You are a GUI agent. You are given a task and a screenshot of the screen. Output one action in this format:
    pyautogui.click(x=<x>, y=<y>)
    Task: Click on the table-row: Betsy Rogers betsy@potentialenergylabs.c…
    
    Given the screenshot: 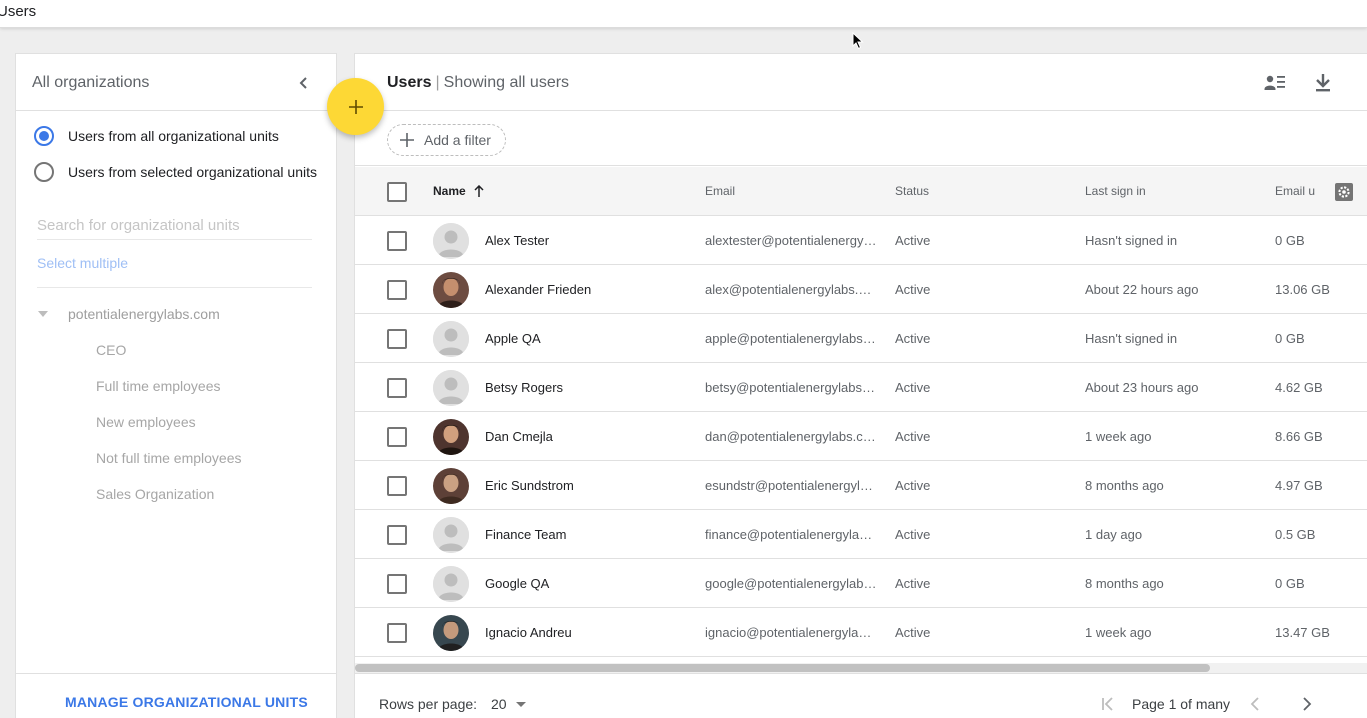 What is the action you would take?
    pyautogui.click(x=861, y=387)
    